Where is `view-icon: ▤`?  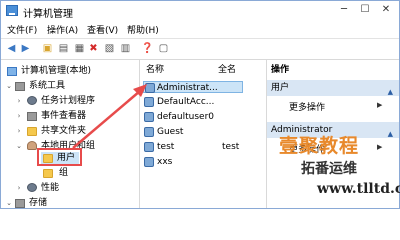
view-icon: ▤ is located at coordinates (63, 48).